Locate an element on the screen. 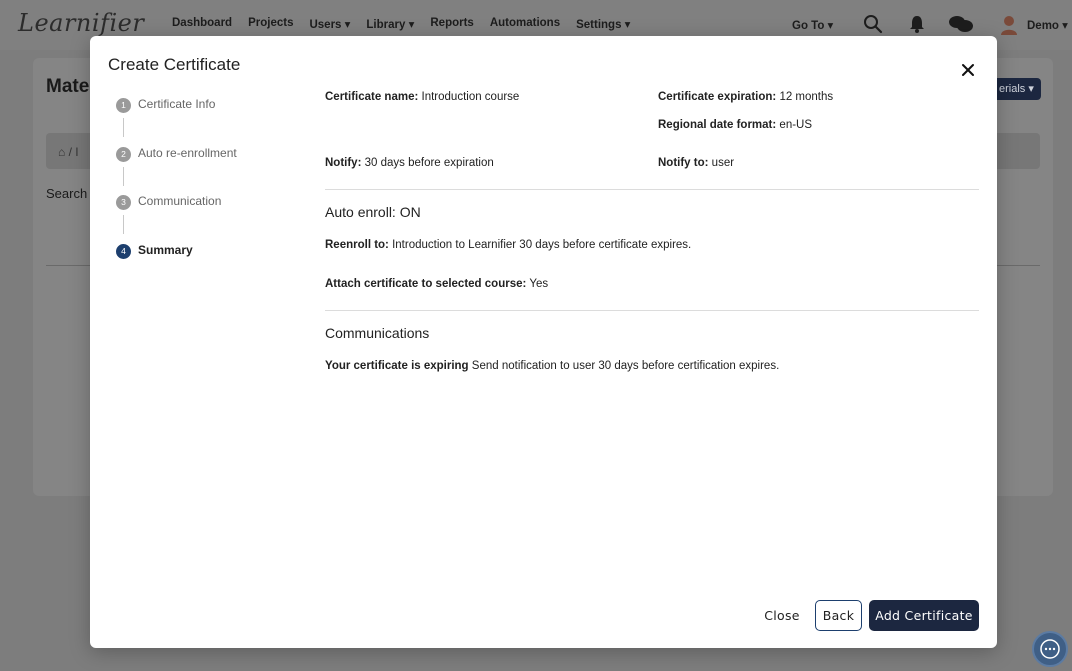 This screenshot has width=1072, height=671. nav-projects: Projects is located at coordinates (270, 24).